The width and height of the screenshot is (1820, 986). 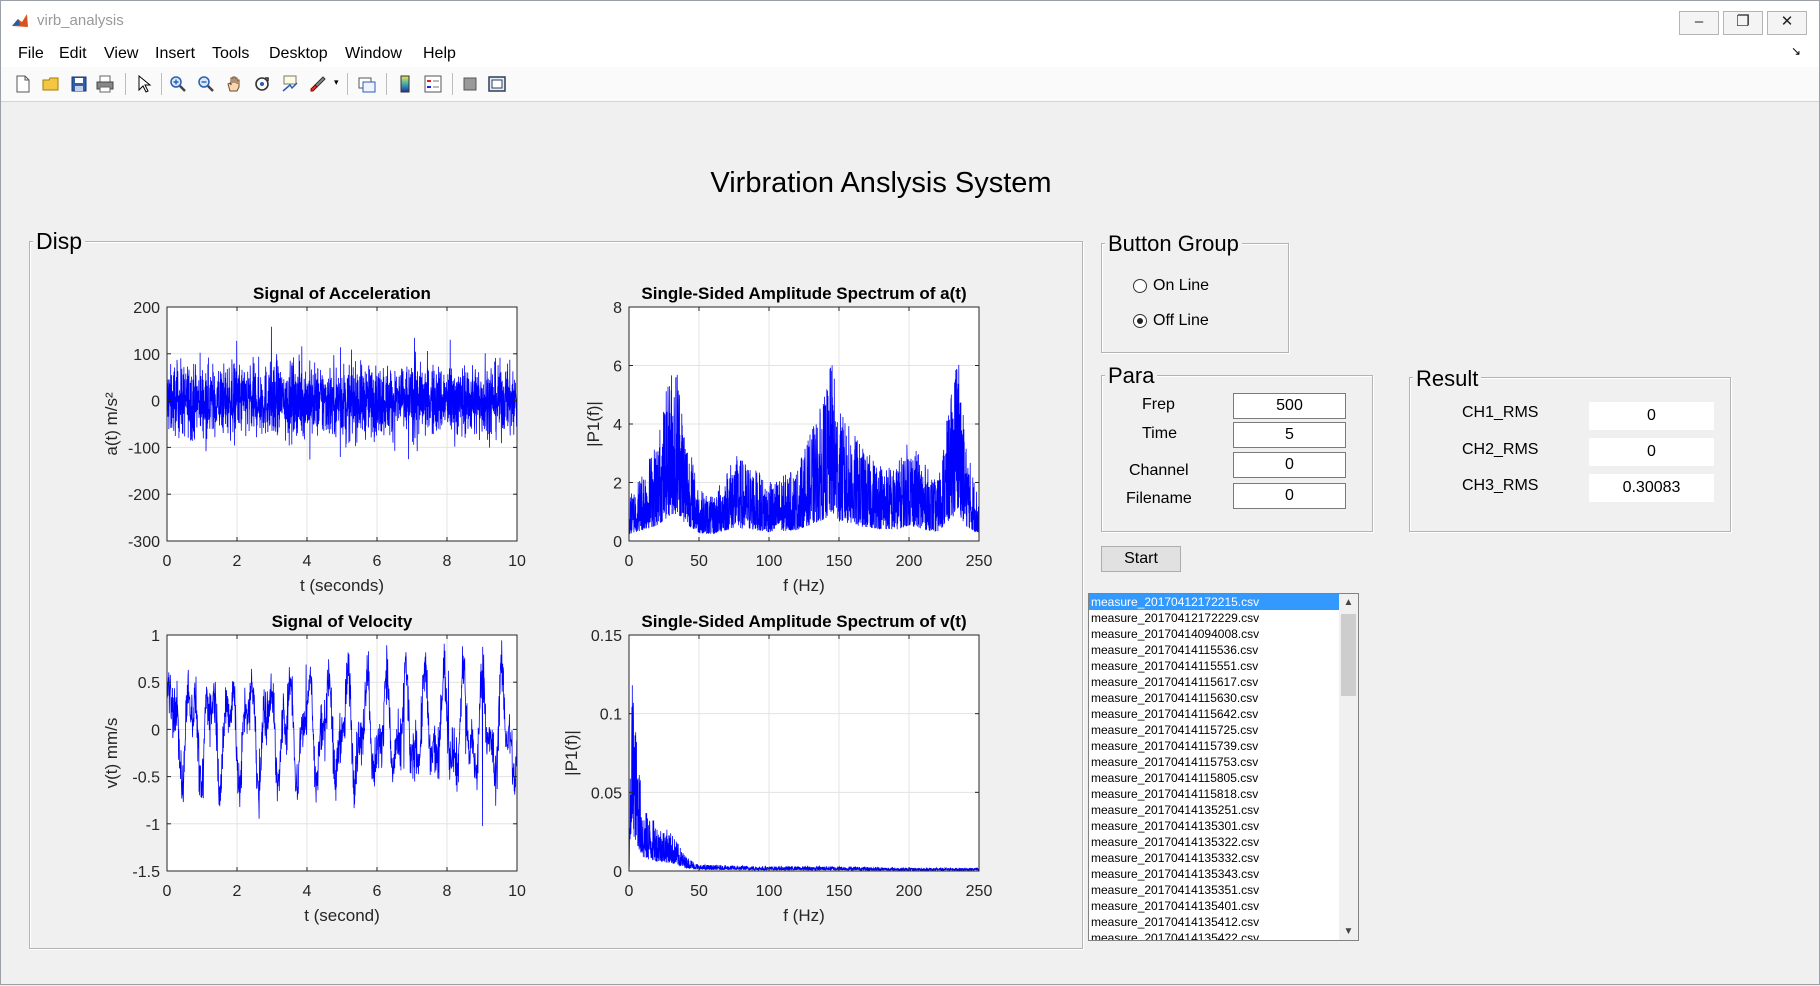 What do you see at coordinates (1500, 485) in the screenshot?
I see `ch3-rms-label: CH3_RMS` at bounding box center [1500, 485].